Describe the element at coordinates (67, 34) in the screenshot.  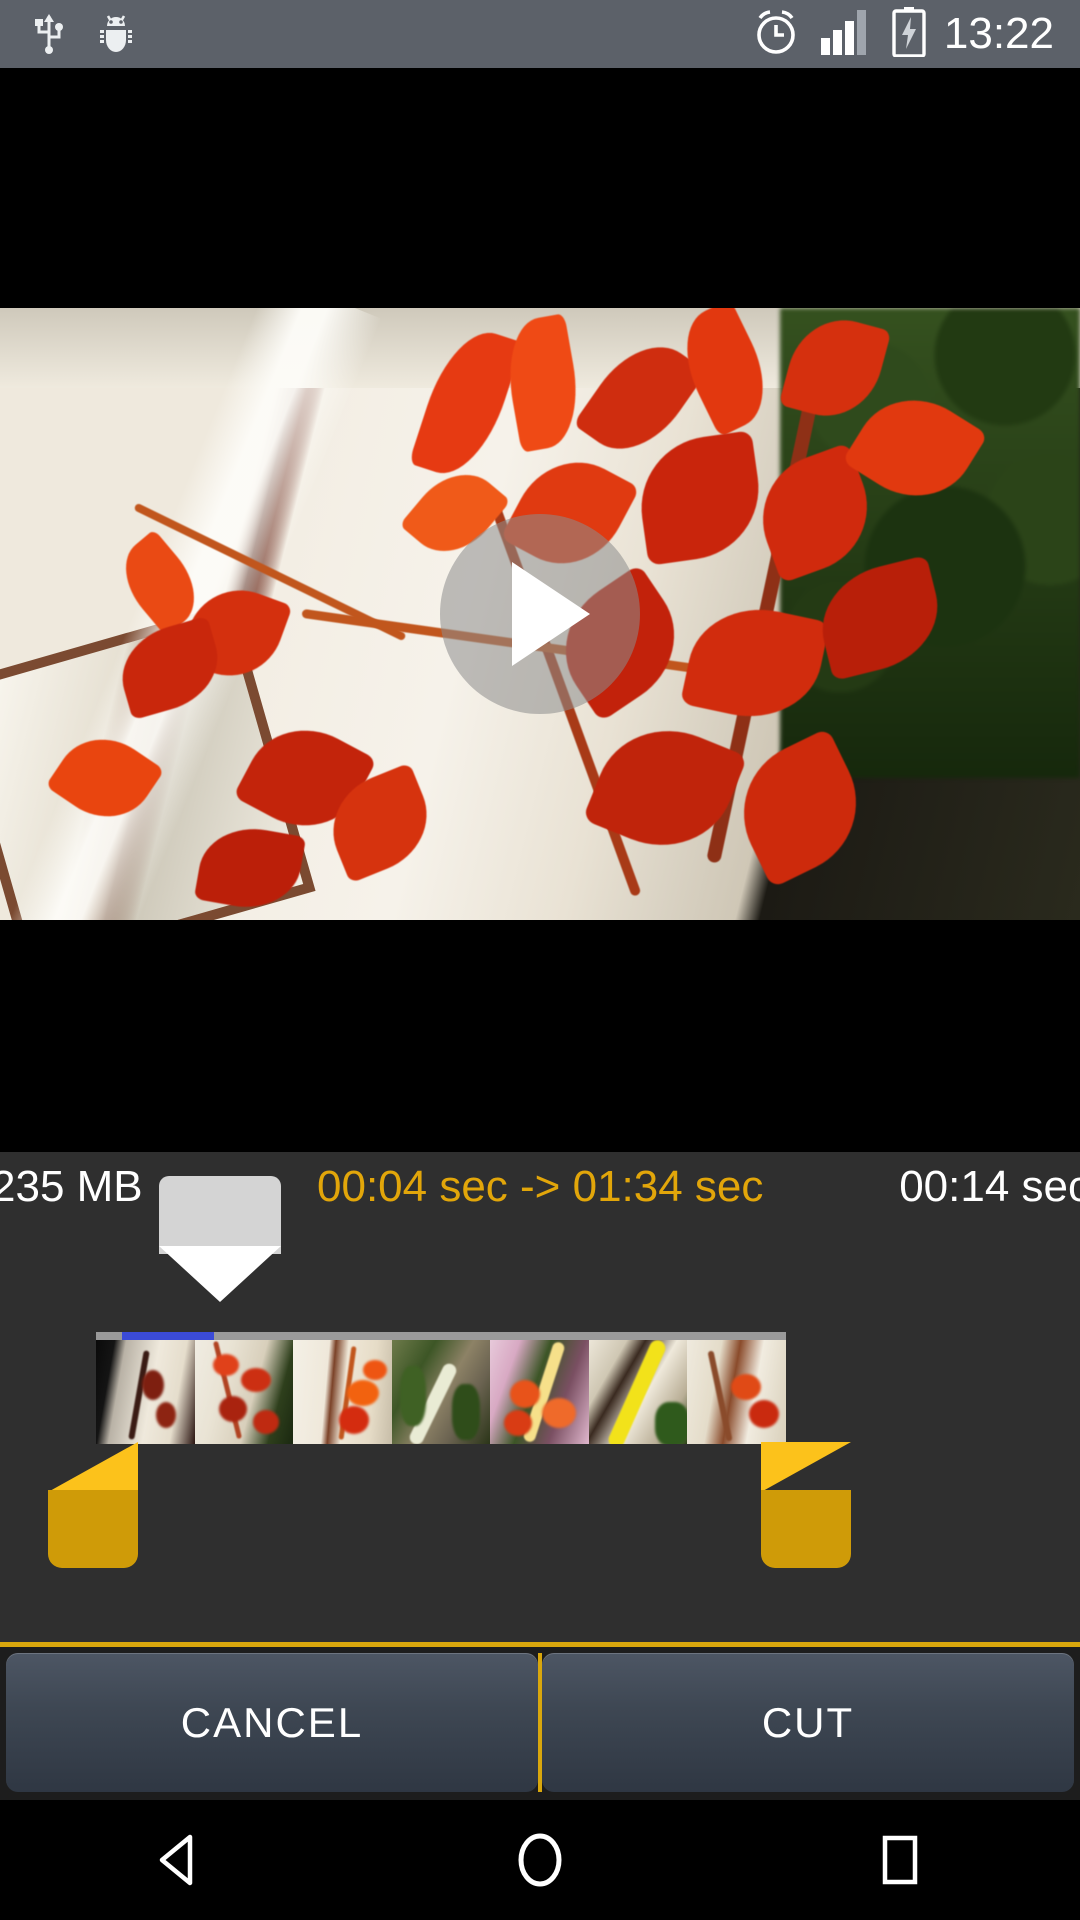
I see `status-bar-left-icons` at that location.